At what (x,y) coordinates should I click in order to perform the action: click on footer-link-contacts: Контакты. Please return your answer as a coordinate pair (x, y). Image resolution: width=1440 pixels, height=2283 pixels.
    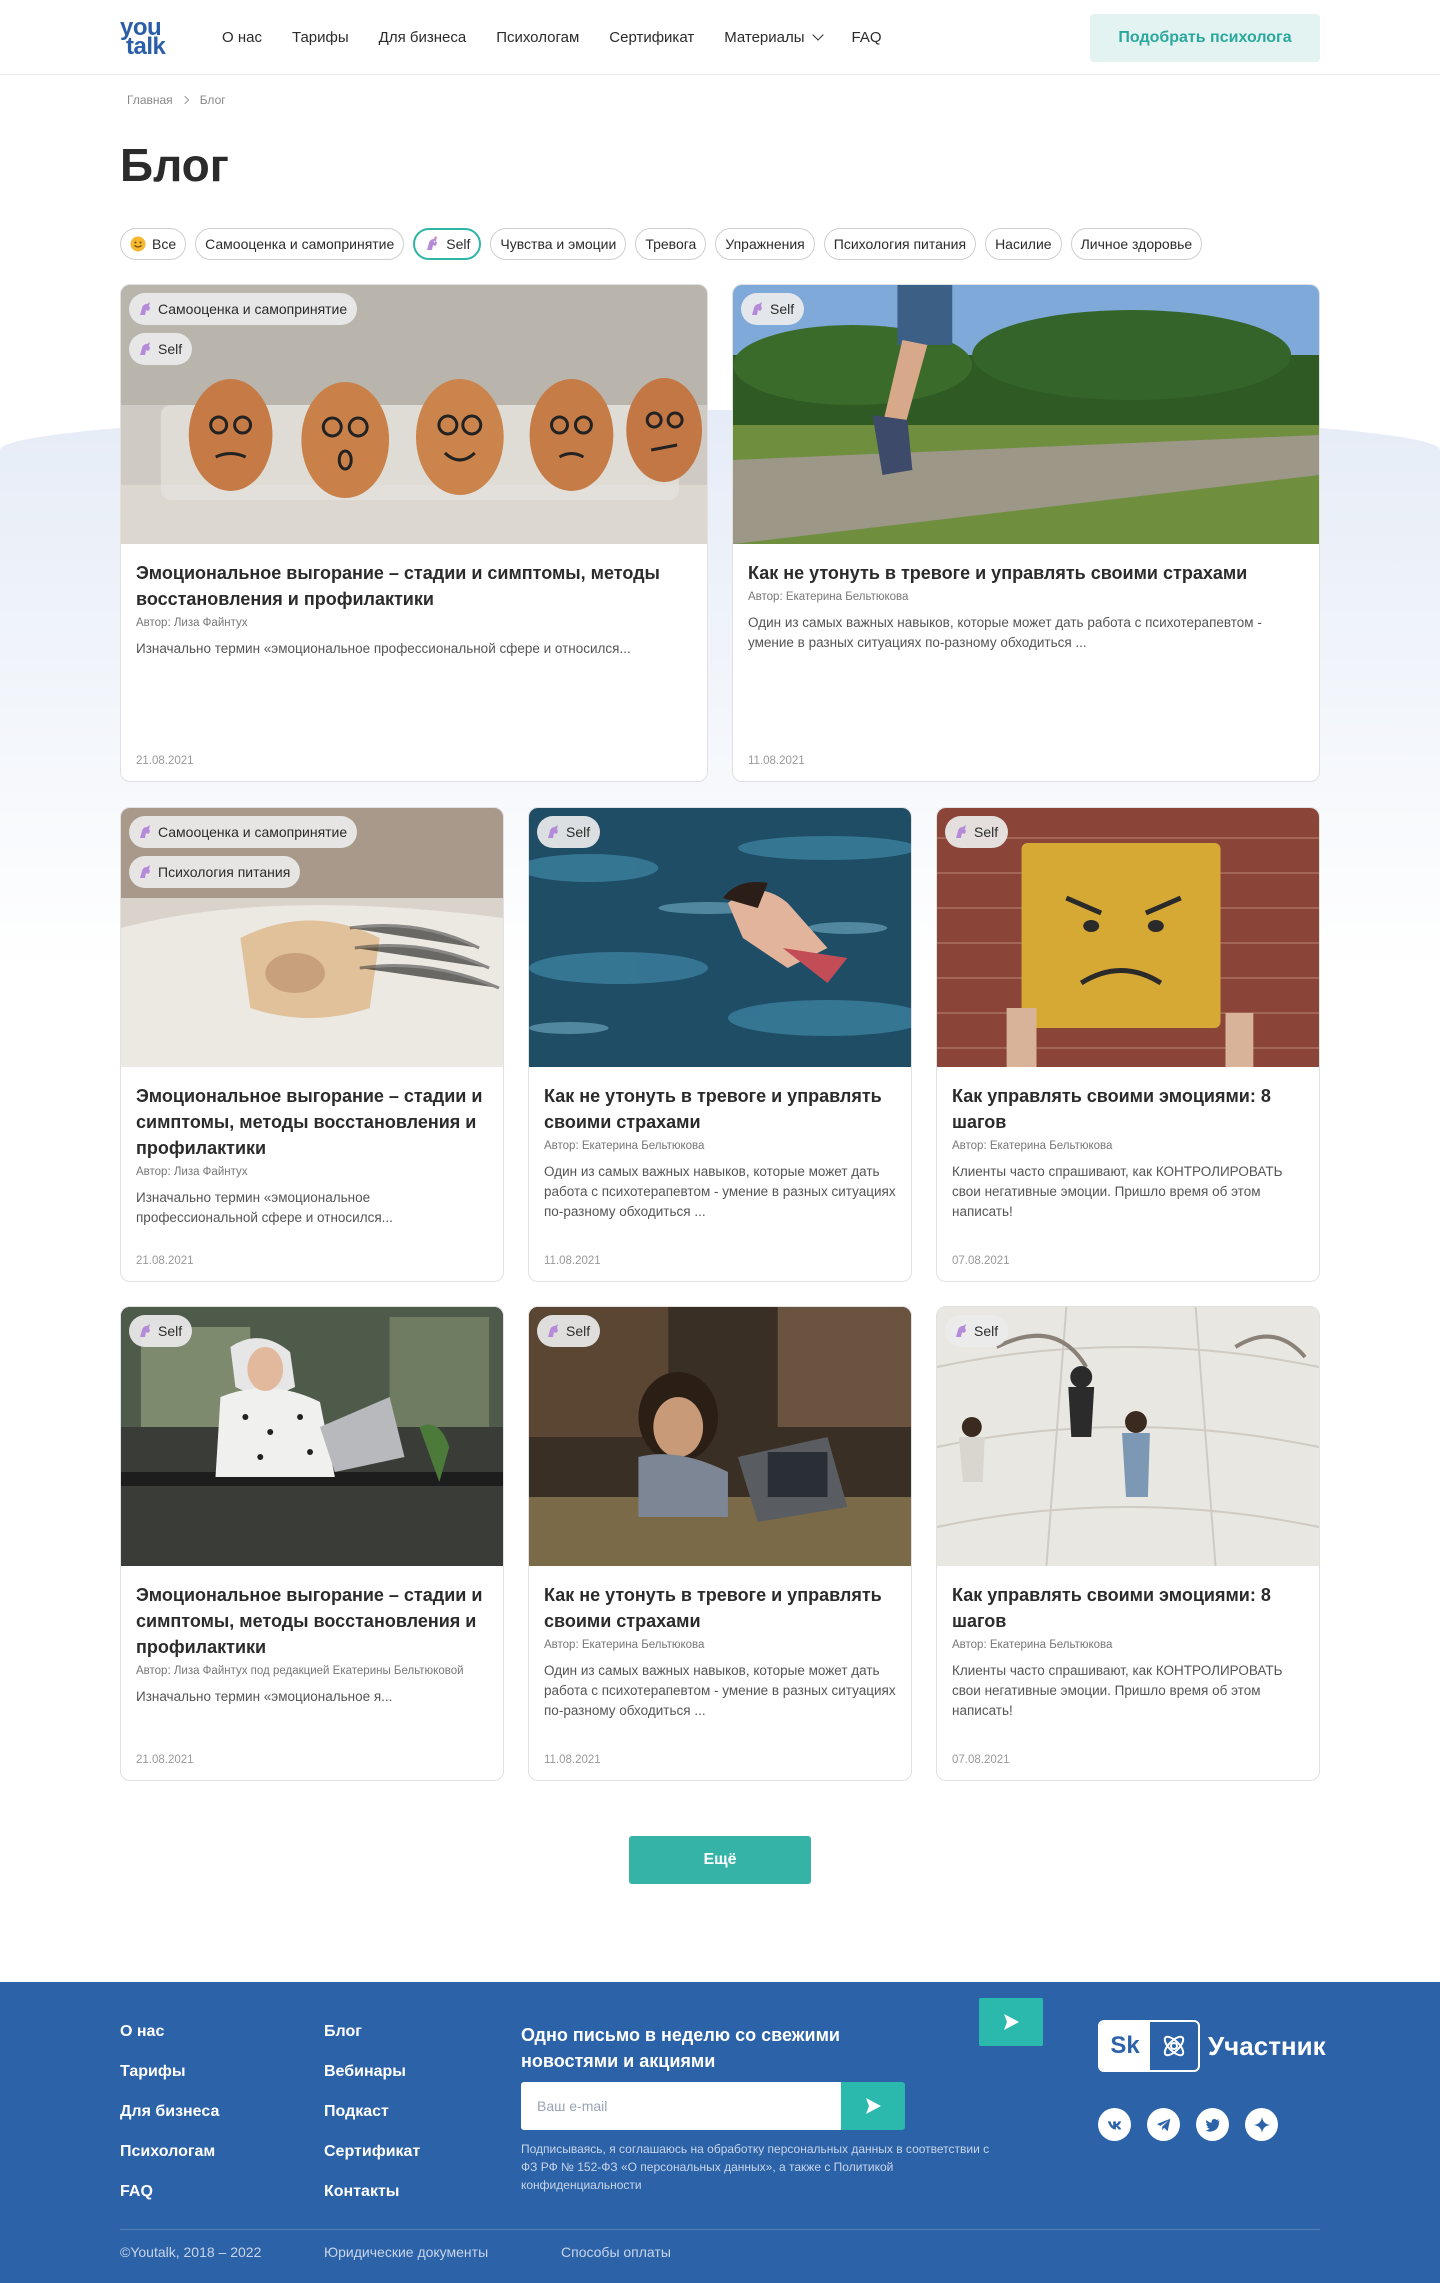
    Looking at the image, I should click on (372, 2191).